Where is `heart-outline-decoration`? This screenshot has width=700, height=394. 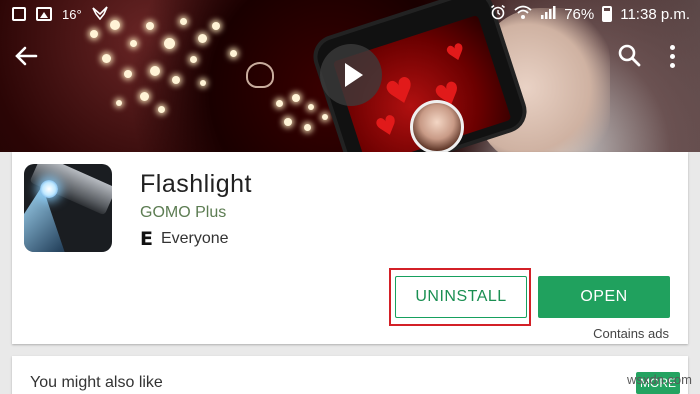
heart-outline-decoration is located at coordinates (260, 75).